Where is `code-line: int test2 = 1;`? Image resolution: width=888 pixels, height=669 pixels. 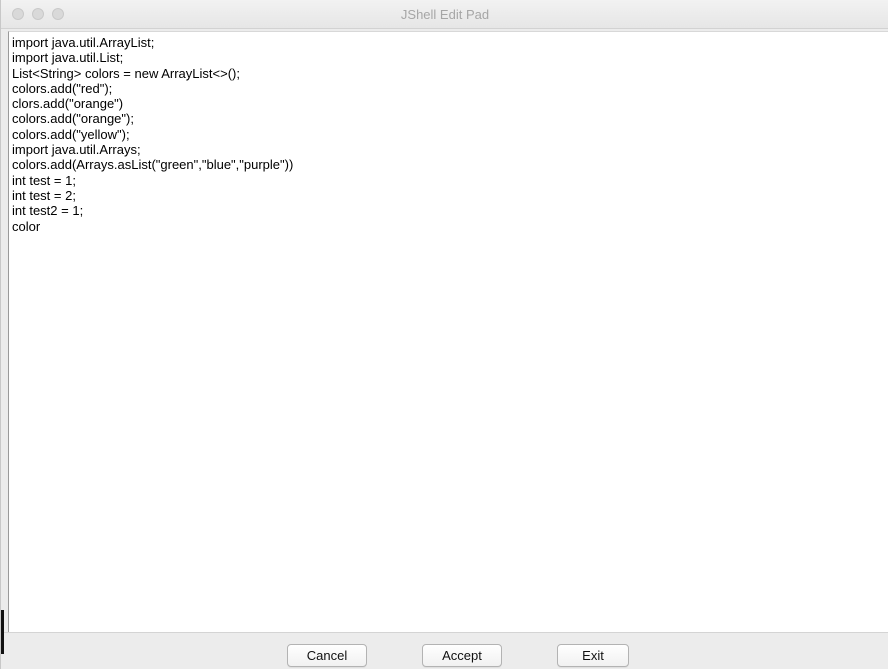
code-line: int test2 = 1; is located at coordinates (48, 211).